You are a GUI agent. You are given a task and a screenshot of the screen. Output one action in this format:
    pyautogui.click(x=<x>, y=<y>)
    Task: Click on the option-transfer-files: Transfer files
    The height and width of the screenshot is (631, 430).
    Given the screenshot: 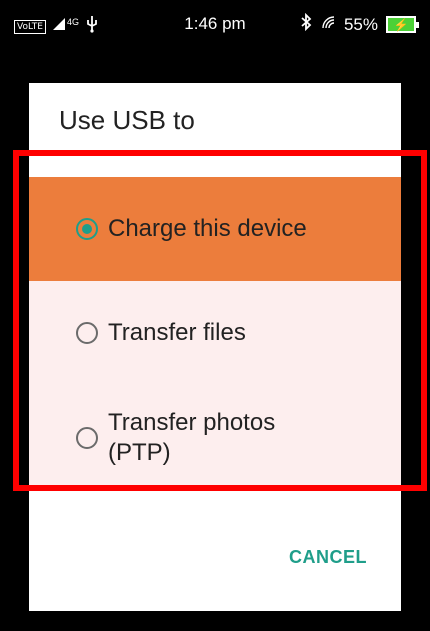 What is the action you would take?
    pyautogui.click(x=215, y=333)
    